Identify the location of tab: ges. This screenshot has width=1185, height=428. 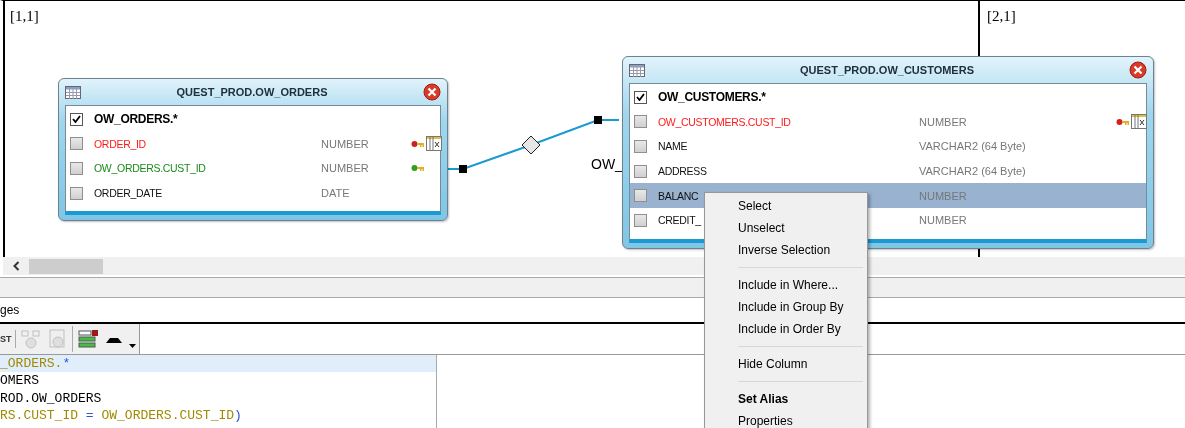
(10, 312).